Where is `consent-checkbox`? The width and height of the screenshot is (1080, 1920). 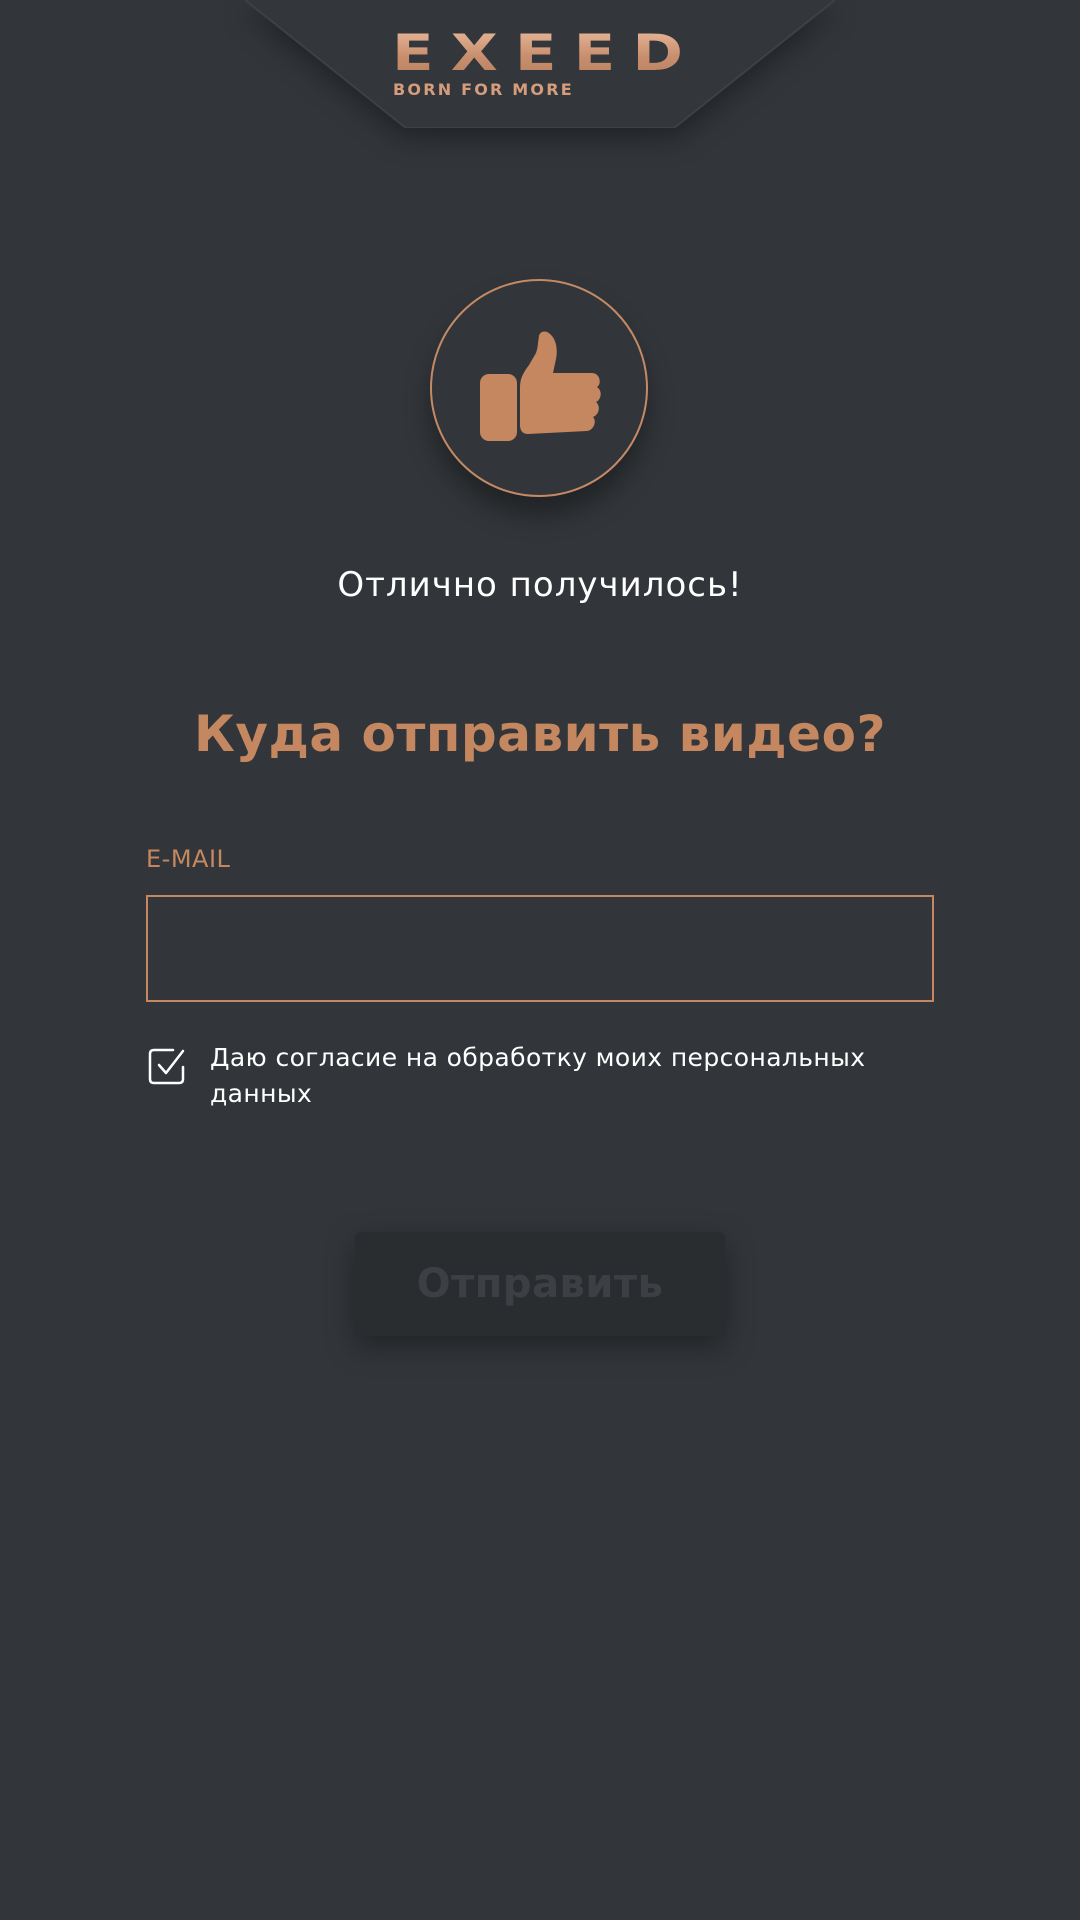
consent-checkbox is located at coordinates (167, 1066).